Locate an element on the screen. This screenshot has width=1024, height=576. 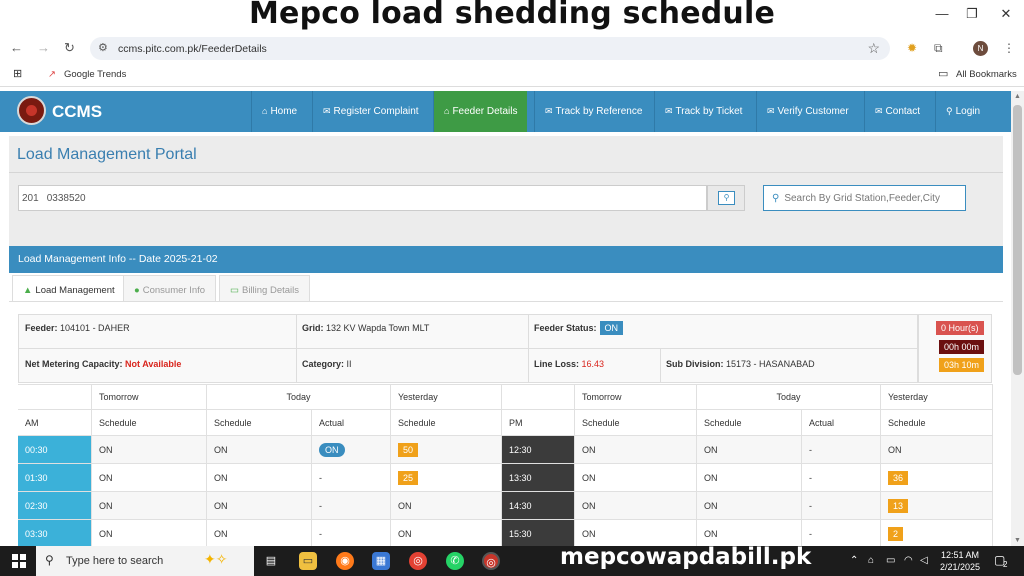
tab-billing-details: ▭ Billing Details is located at coordinates (265, 288).